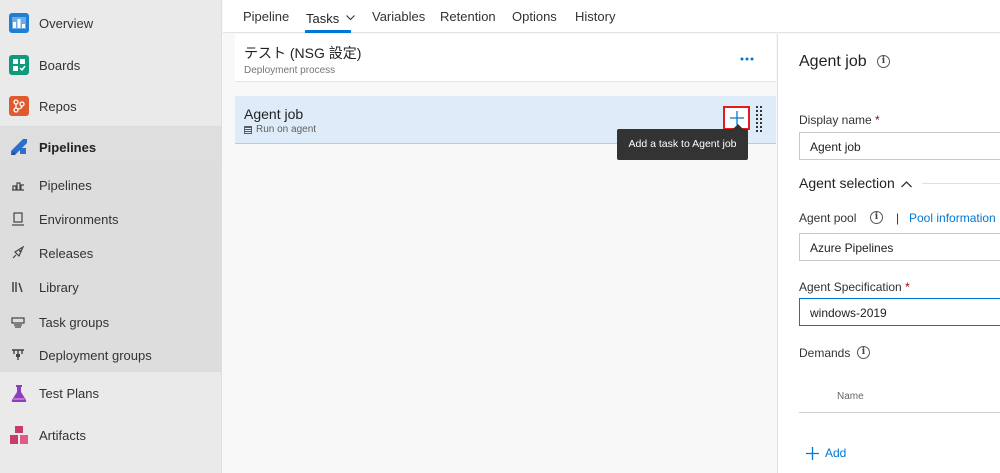 The width and height of the screenshot is (1000, 473). Describe the element at coordinates (286, 129) in the screenshot. I see `agent-job-subtitle-text: Run on agent` at that location.